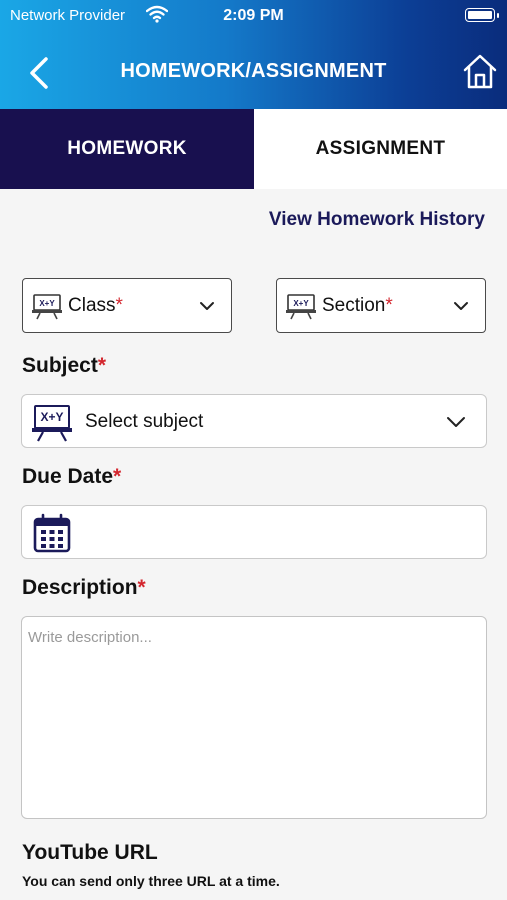  I want to click on tab-assignment: ASSIGNMENT, so click(380, 149).